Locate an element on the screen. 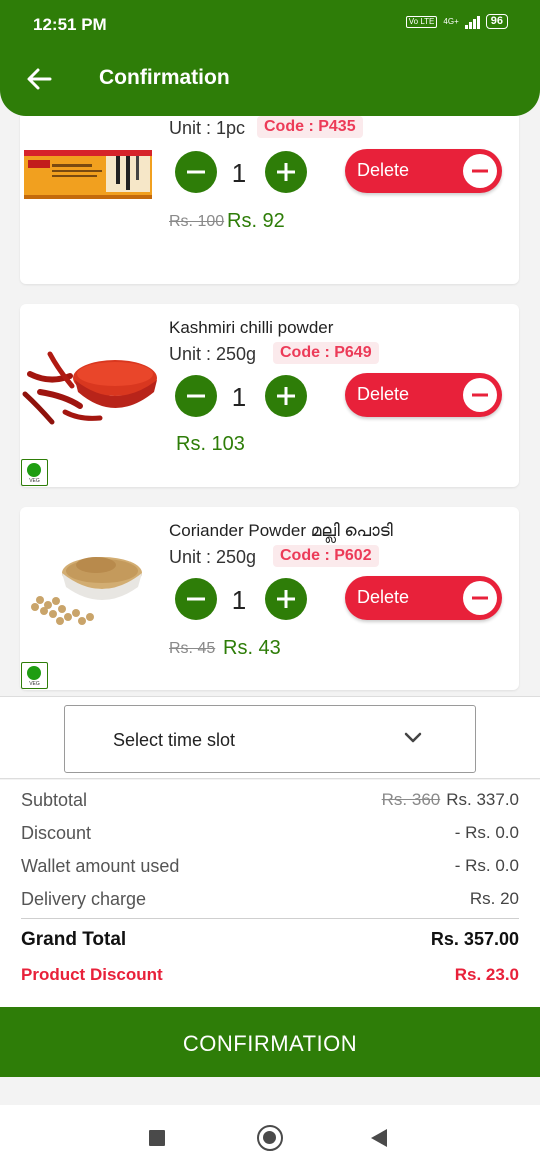 This screenshot has height=1170, width=540. confirmation-label: CONFIRMATION is located at coordinates (270, 1043).